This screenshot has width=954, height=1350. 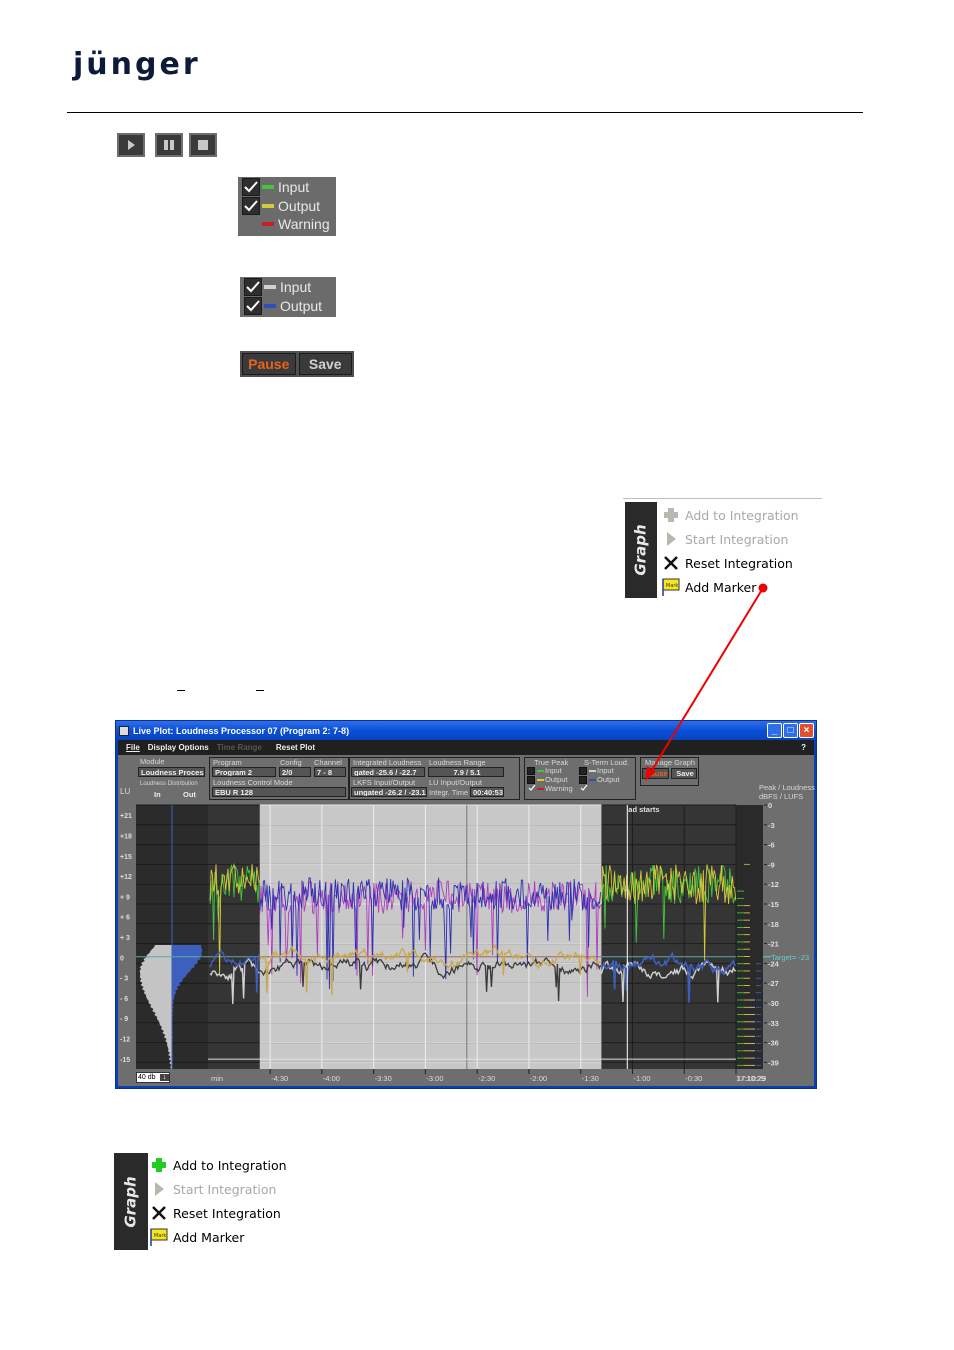 I want to click on legend-item-input: Input, so click(x=288, y=287).